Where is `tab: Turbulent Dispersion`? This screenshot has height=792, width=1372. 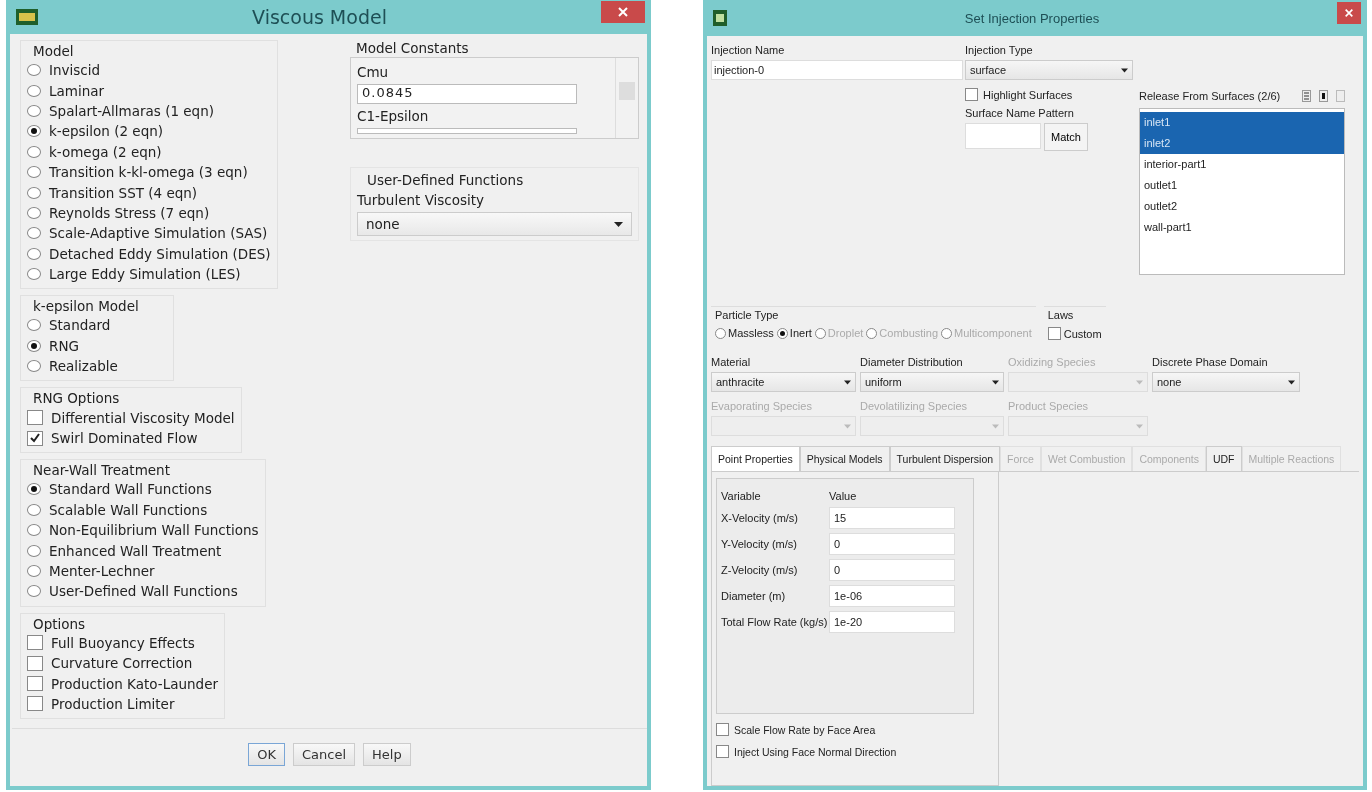
tab: Turbulent Dispersion is located at coordinates (945, 458).